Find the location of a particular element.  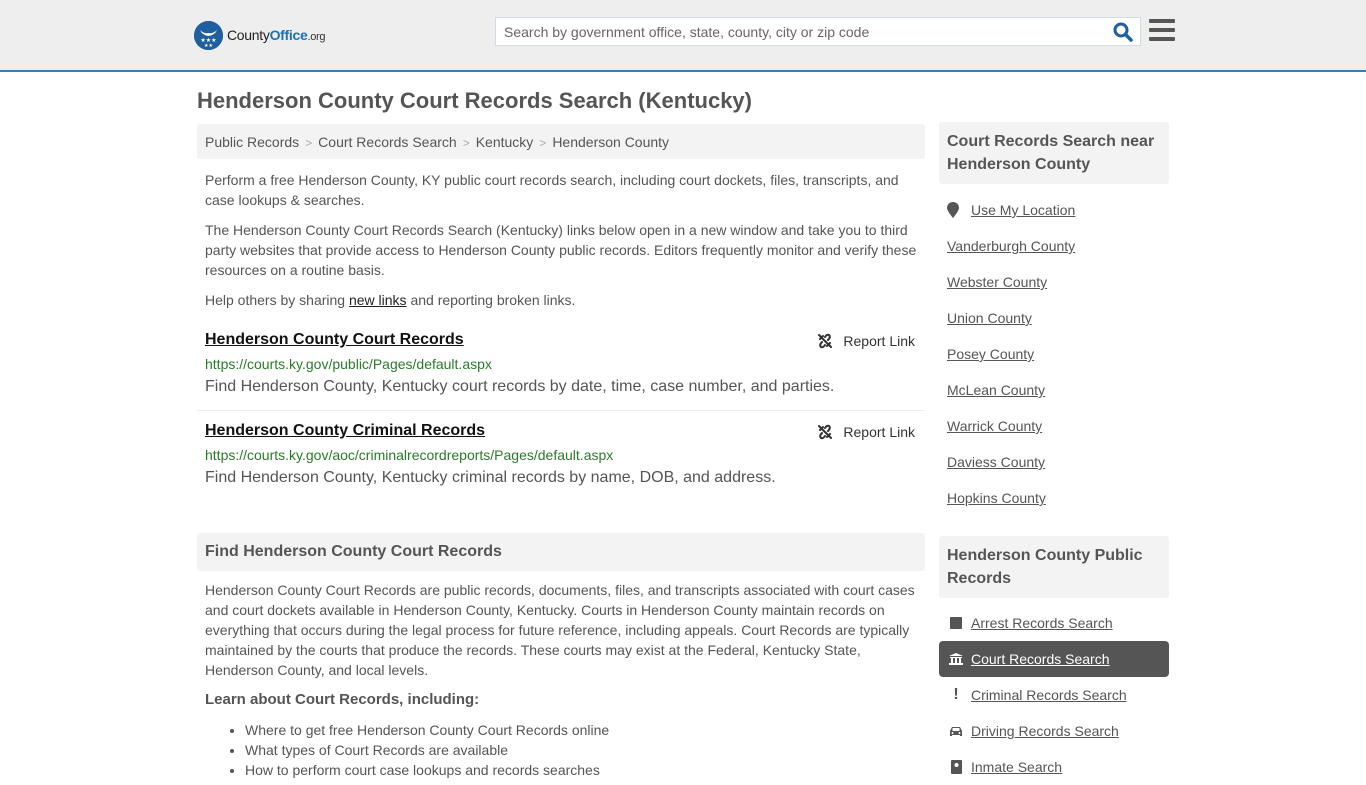

menu-button is located at coordinates (1162, 31).